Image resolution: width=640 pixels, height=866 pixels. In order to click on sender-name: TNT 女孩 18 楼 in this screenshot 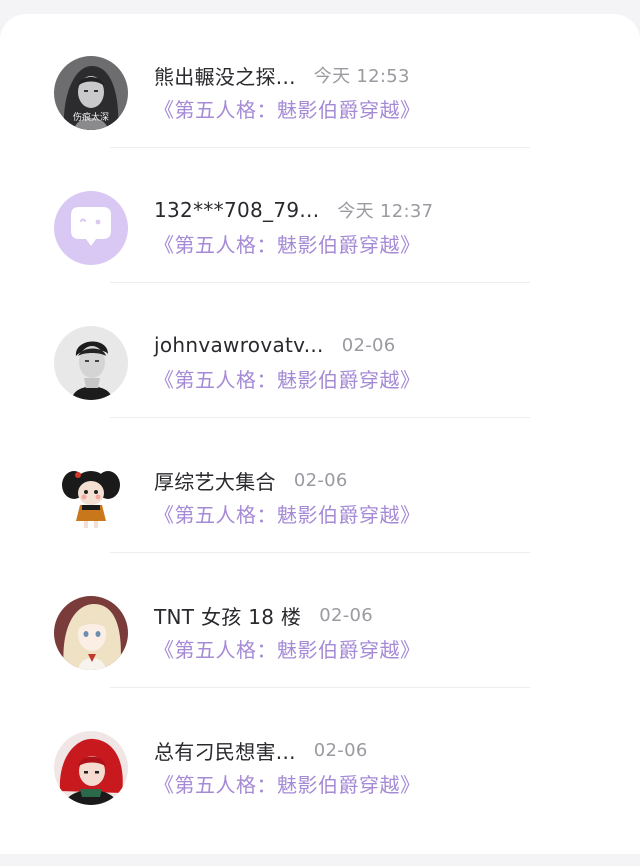, I will do `click(228, 616)`.